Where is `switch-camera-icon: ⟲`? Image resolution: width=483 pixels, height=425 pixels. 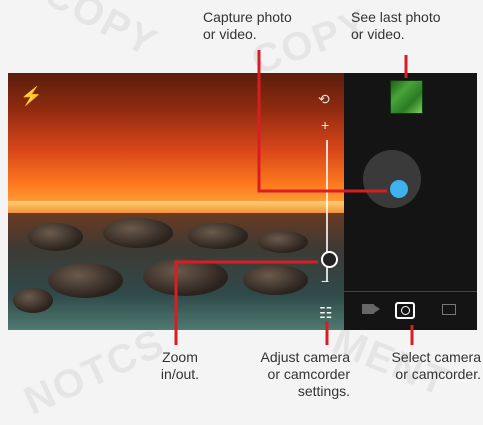
switch-camera-icon: ⟲ is located at coordinates (324, 99).